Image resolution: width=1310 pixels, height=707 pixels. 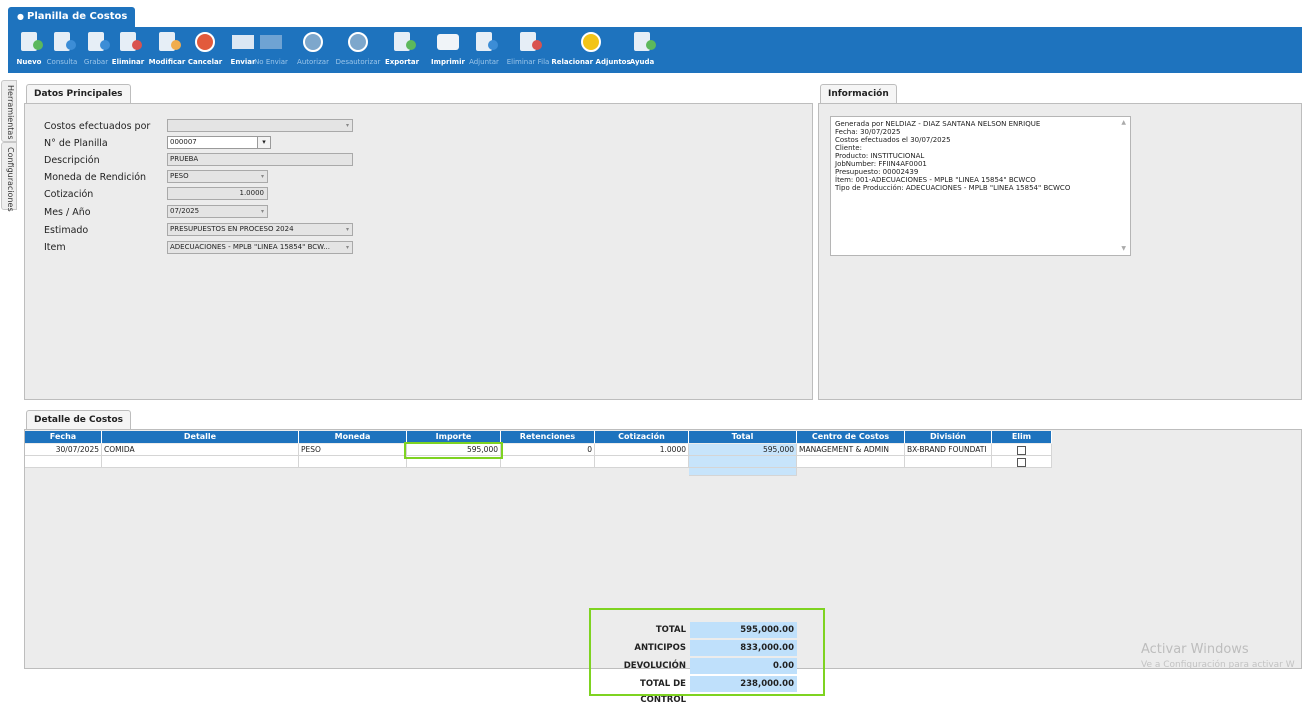 What do you see at coordinates (99, 41) in the screenshot?
I see `save-icon` at bounding box center [99, 41].